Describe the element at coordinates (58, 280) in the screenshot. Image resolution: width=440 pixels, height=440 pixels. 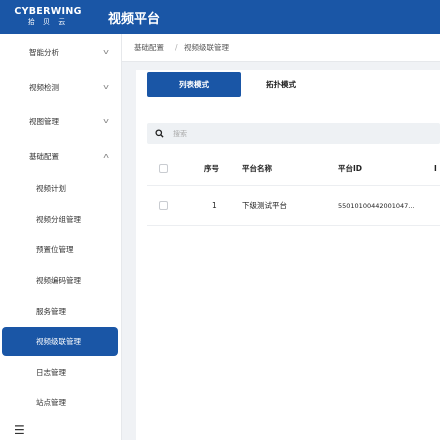
I see `sidebar-item-label: 视频编码管理` at that location.